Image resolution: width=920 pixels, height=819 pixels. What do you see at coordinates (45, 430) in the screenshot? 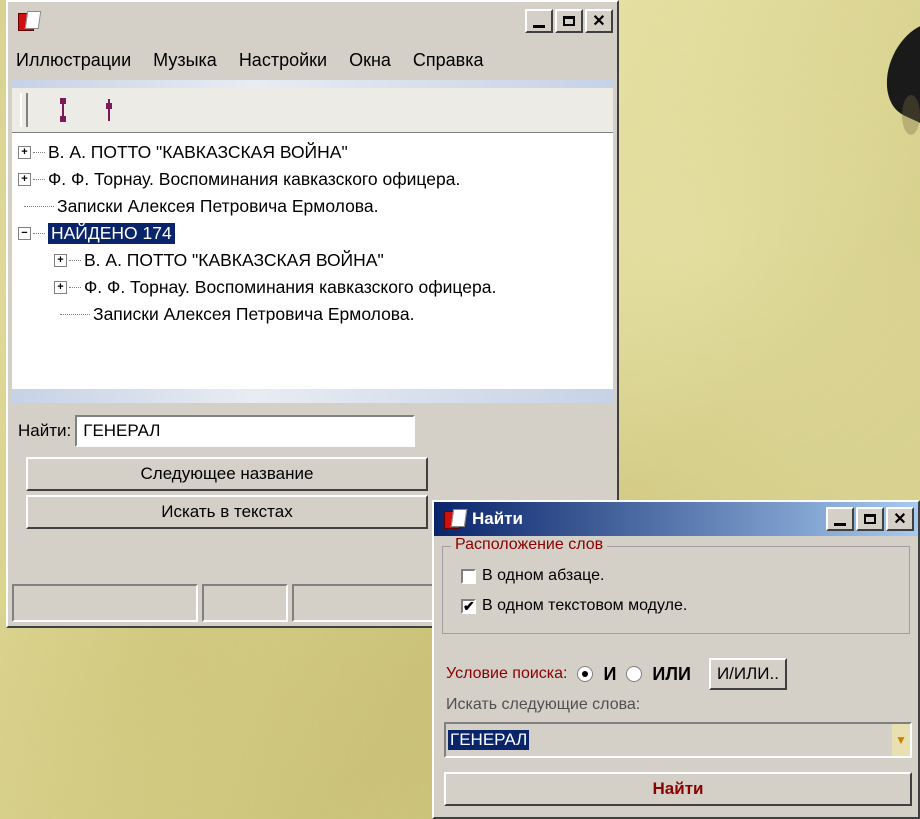
I see `find-label: Найти:` at bounding box center [45, 430].